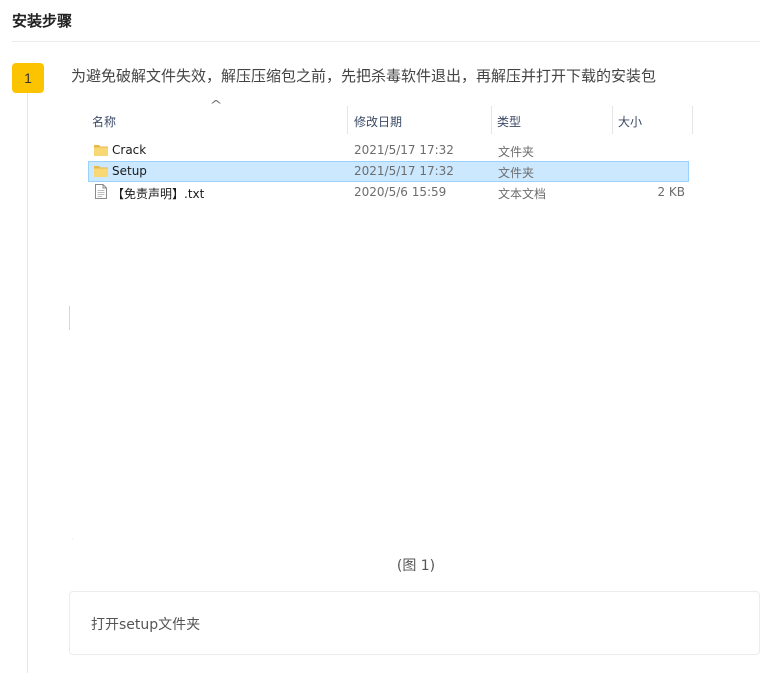 The width and height of the screenshot is (776, 673). I want to click on column-header-type: 类型, so click(509, 121).